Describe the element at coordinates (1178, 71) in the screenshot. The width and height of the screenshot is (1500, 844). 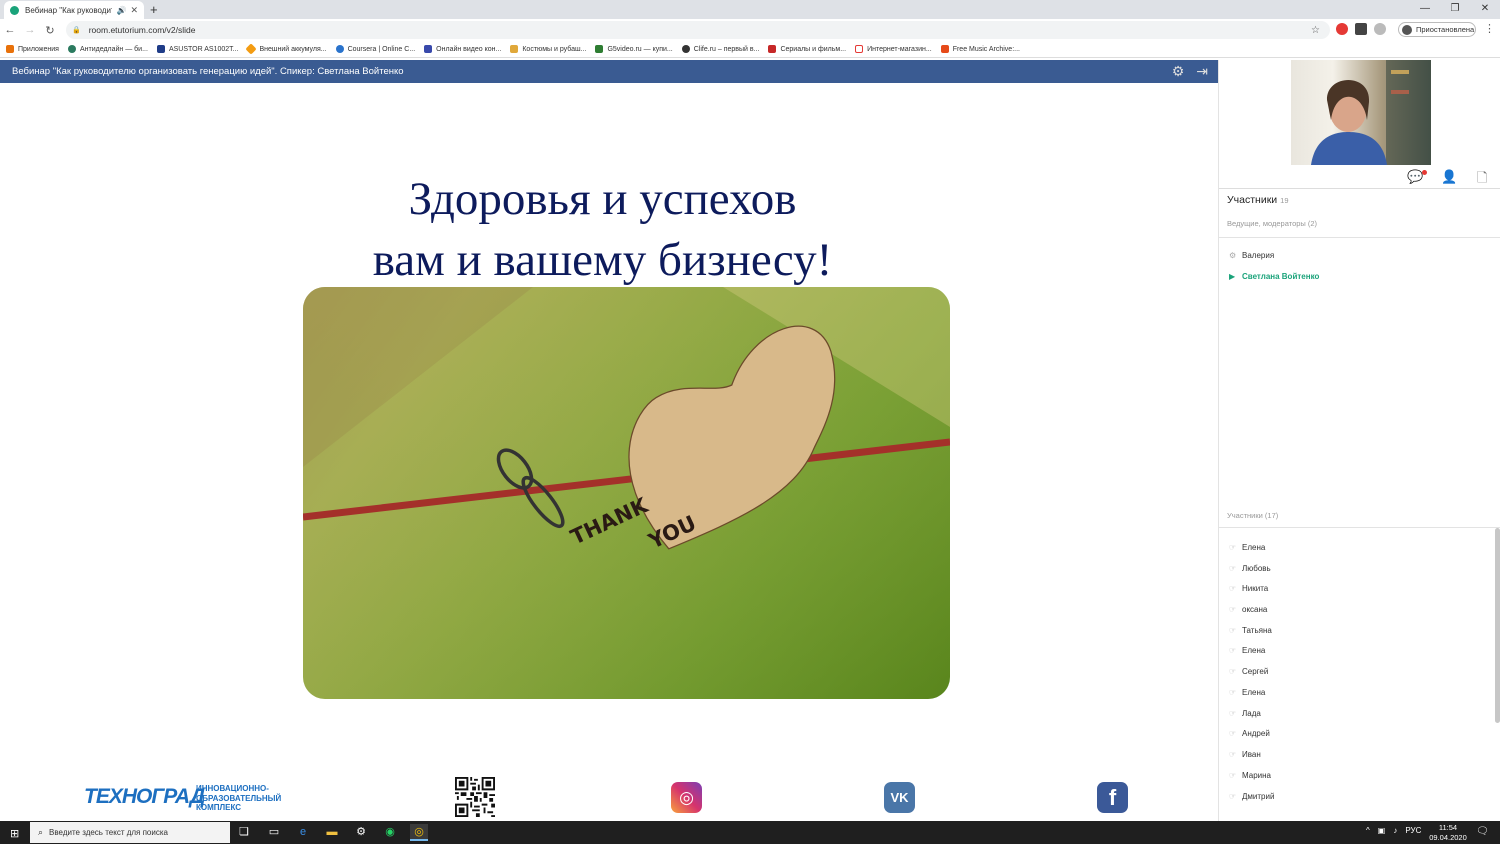
I see `settings-gear-icon: ⚙` at that location.